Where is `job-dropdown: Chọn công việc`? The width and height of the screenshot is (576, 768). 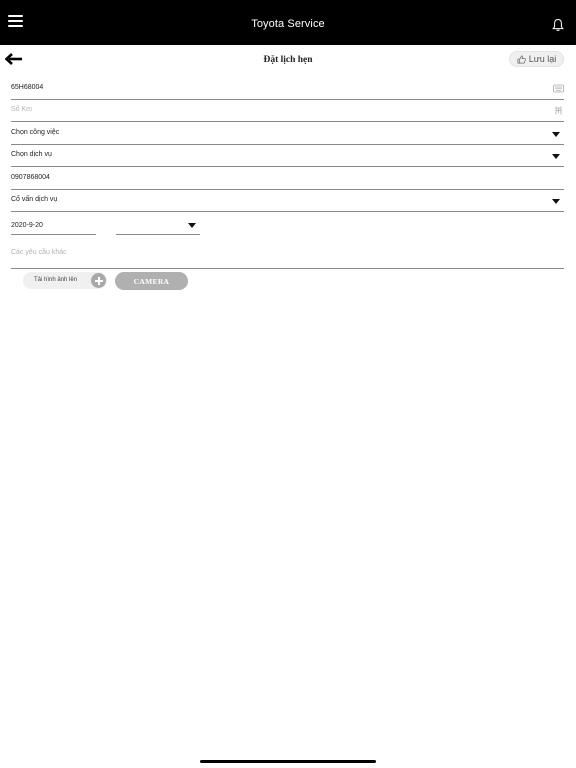
job-dropdown: Chọn công việc is located at coordinates (287, 134).